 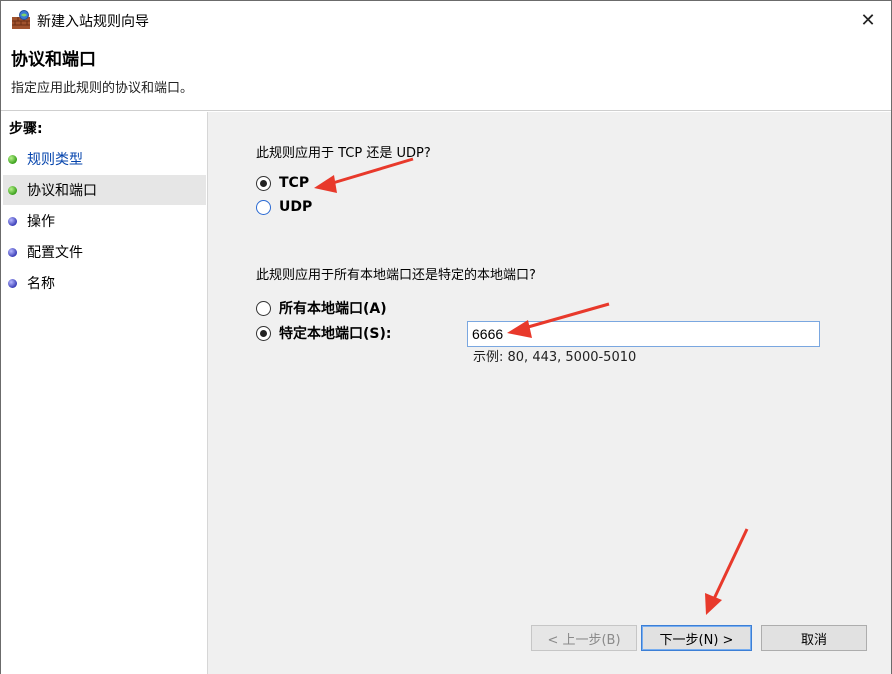 What do you see at coordinates (696, 638) in the screenshot?
I see `next-button: 下一步(N) >` at bounding box center [696, 638].